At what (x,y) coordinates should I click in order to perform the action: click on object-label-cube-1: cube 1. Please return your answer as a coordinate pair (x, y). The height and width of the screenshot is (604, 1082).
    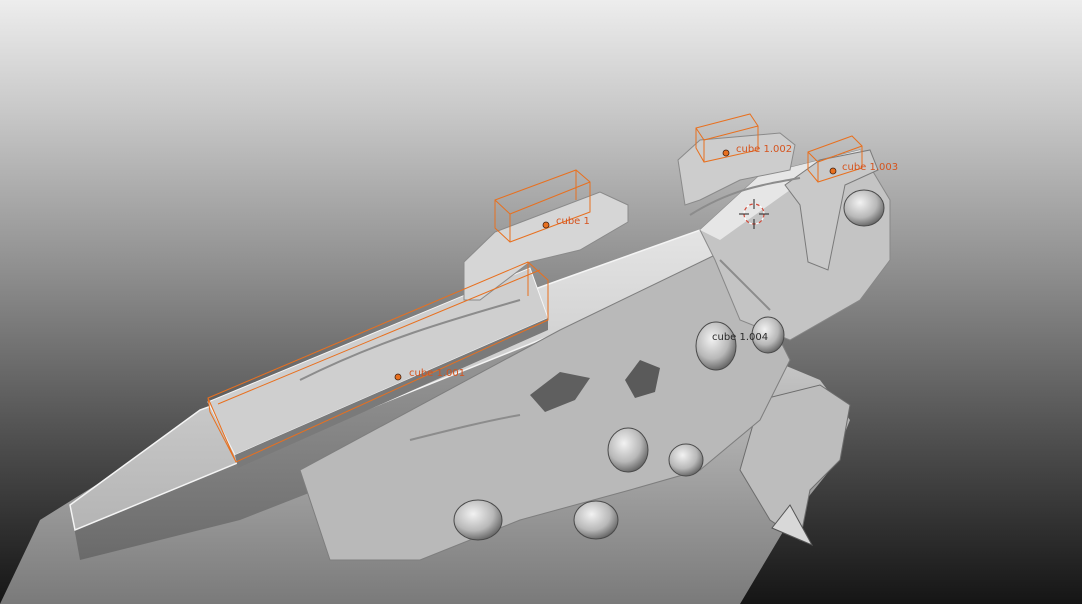
    Looking at the image, I should click on (573, 221).